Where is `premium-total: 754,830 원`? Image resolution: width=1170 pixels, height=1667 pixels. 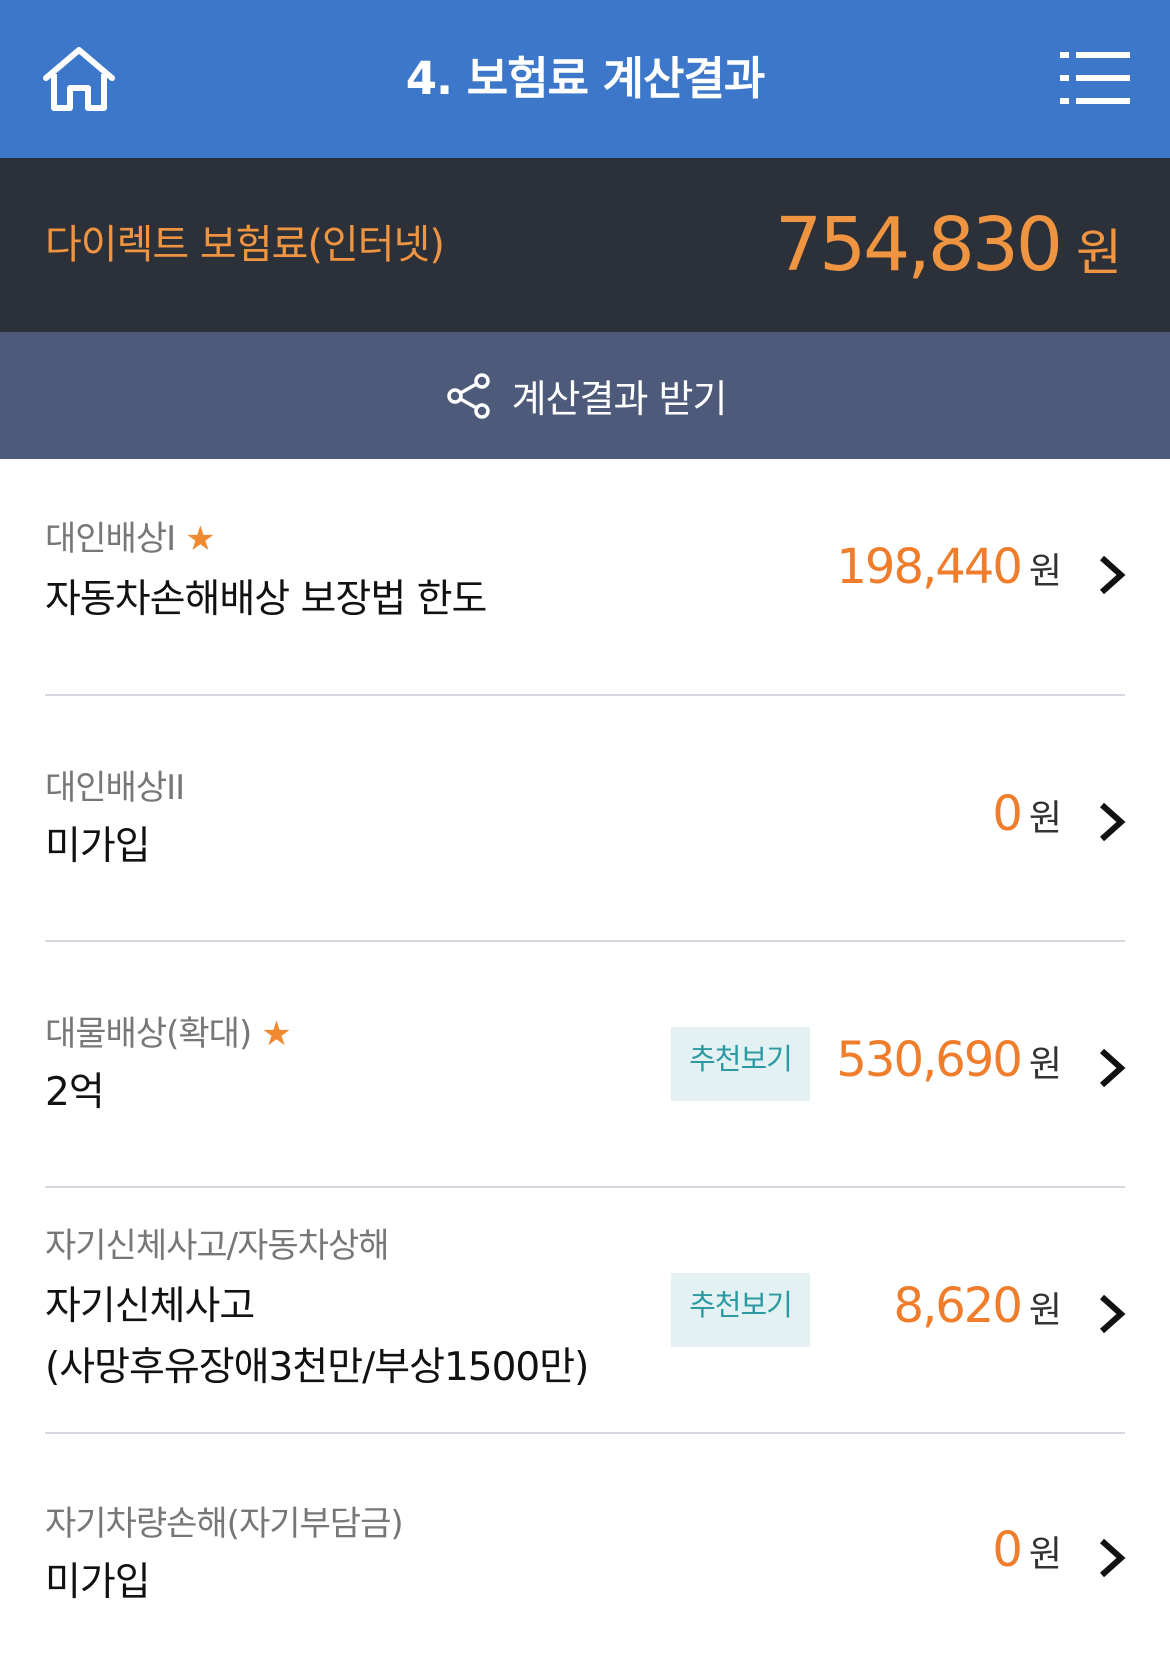 premium-total: 754,830 원 is located at coordinates (948, 245).